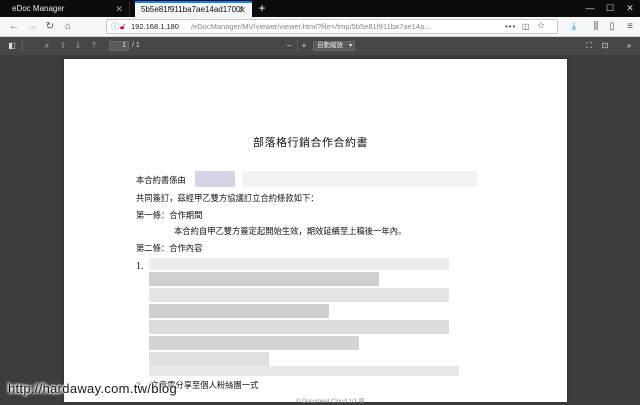 The height and width of the screenshot is (405, 640). I want to click on pdf-toolbar: ◧ ⌕ ⇧ ⇩ ⤒ 1 / 1 − + 自動縮放 ▾ ⛶ ⊡ », so click(320, 46).